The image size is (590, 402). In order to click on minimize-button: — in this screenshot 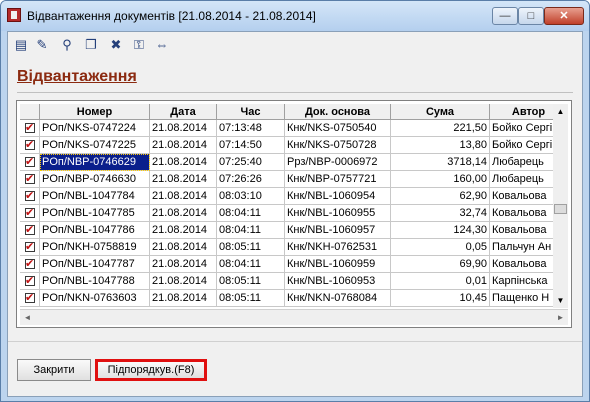, I will do `click(505, 16)`.